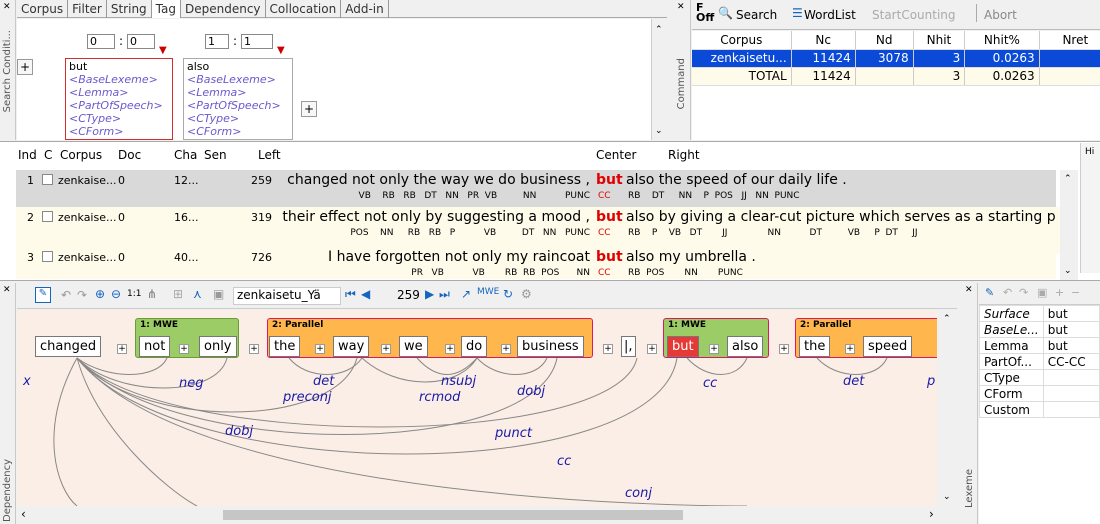 The image size is (1100, 524). I want to click on relation-label: preconj, so click(307, 397).